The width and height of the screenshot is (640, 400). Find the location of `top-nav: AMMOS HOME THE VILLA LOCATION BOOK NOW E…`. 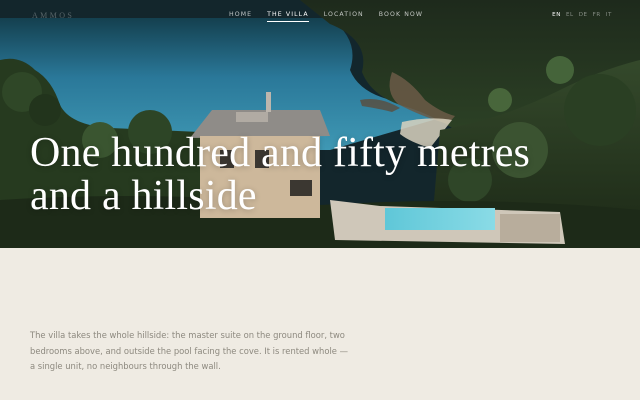

top-nav: AMMOS HOME THE VILLA LOCATION BOOK NOW E… is located at coordinates (320, 16).